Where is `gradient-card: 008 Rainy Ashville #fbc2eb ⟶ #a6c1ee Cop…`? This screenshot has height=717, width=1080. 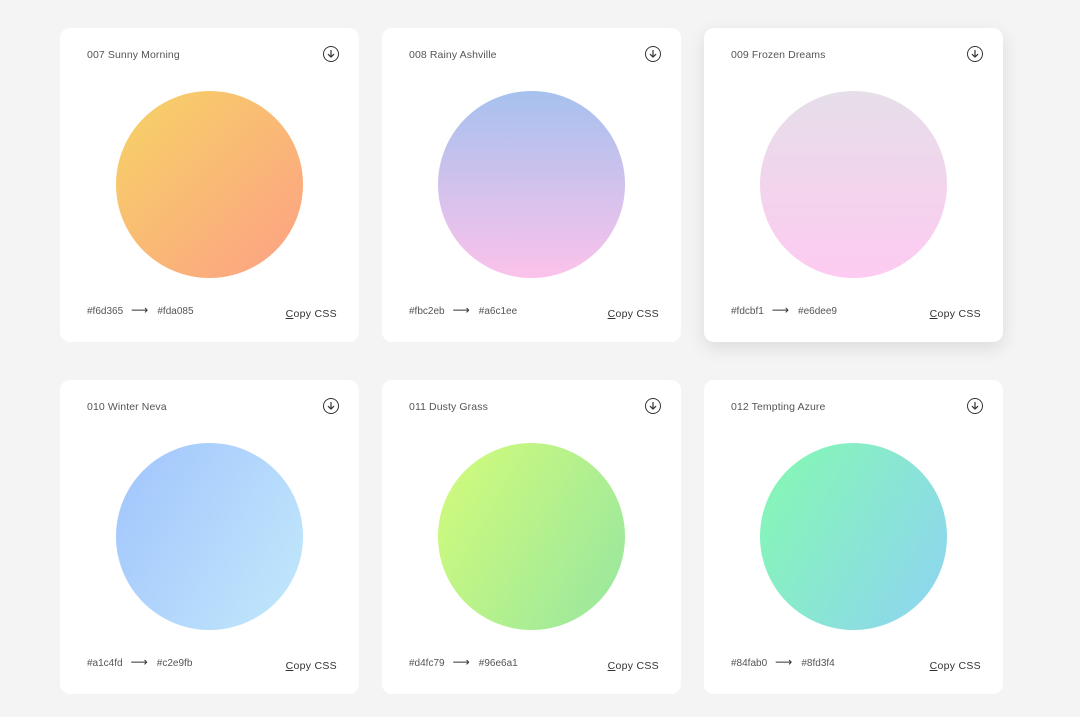 gradient-card: 008 Rainy Ashville #fbc2eb ⟶ #a6c1ee Cop… is located at coordinates (531, 185).